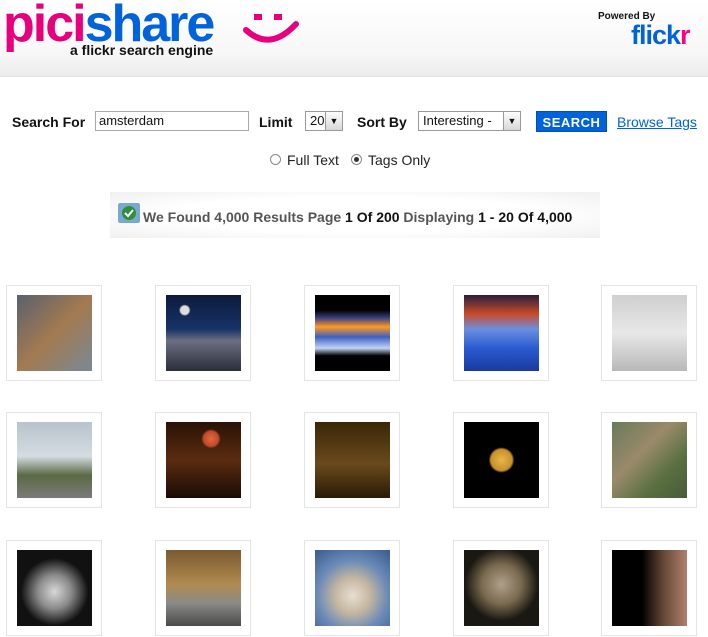 This screenshot has height=637, width=708. Describe the element at coordinates (349, 217) in the screenshot. I see `current-page: 1` at that location.